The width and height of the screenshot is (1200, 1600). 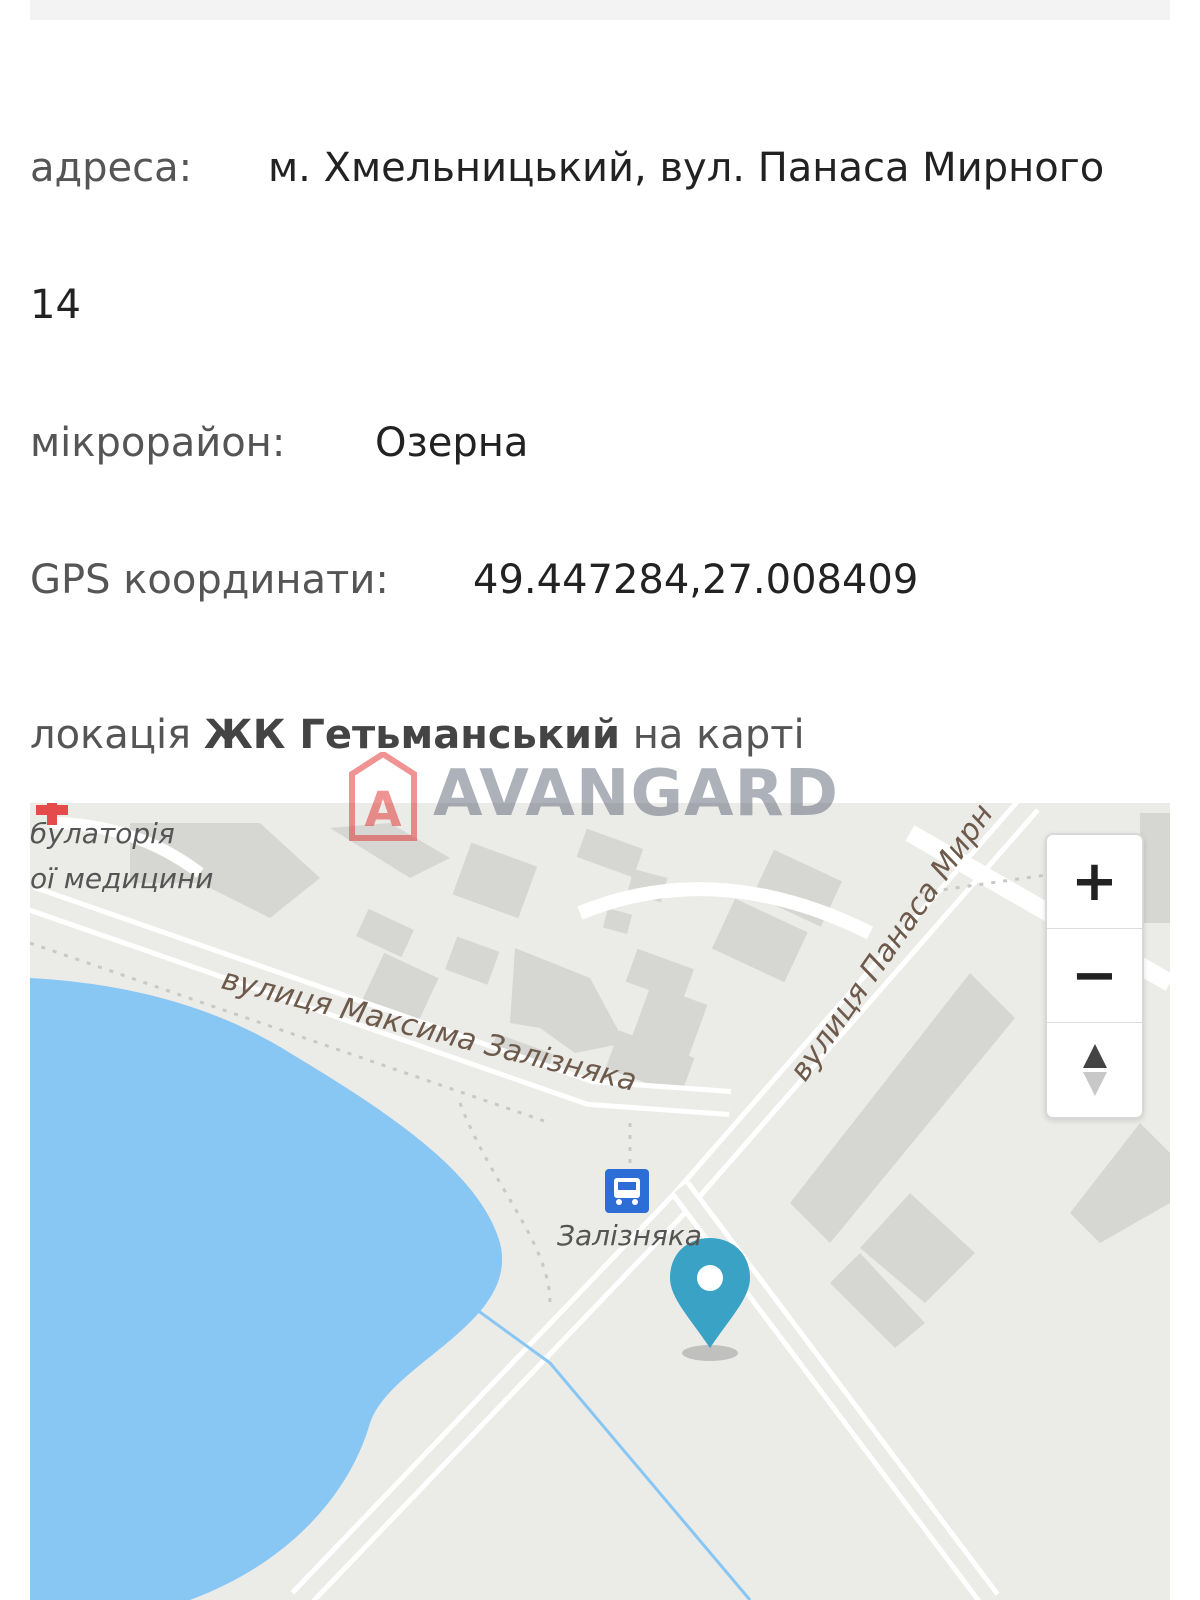 I want to click on zoom-in-button: +, so click(x=1094, y=881).